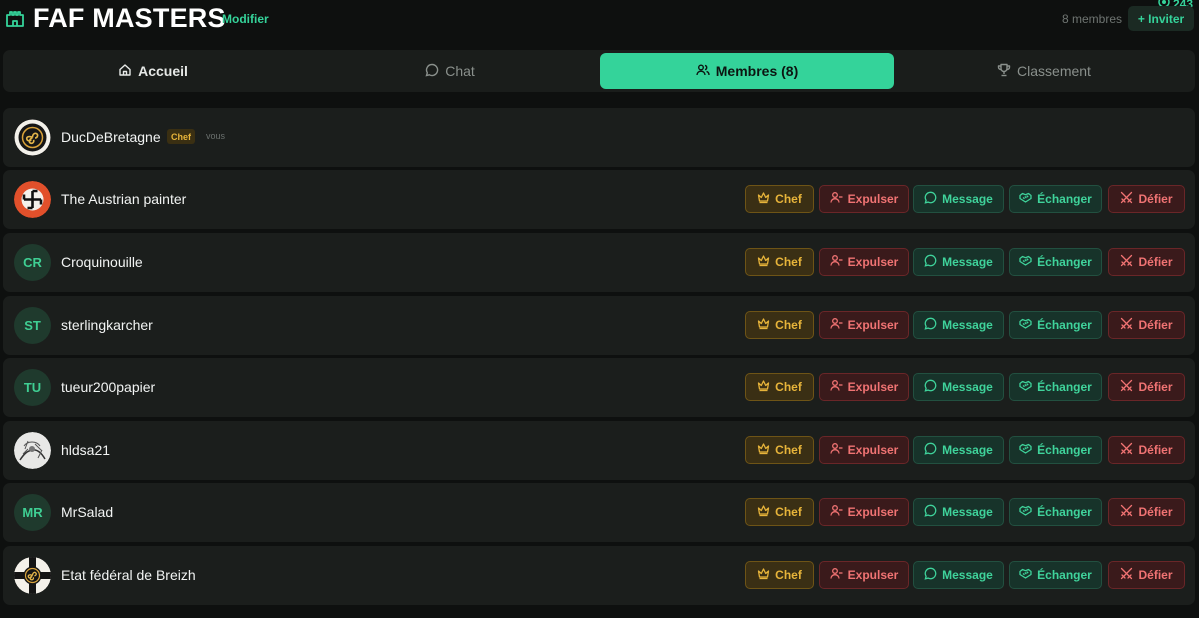 The height and width of the screenshot is (618, 1199). What do you see at coordinates (245, 19) in the screenshot?
I see `modify-link: Modifier` at bounding box center [245, 19].